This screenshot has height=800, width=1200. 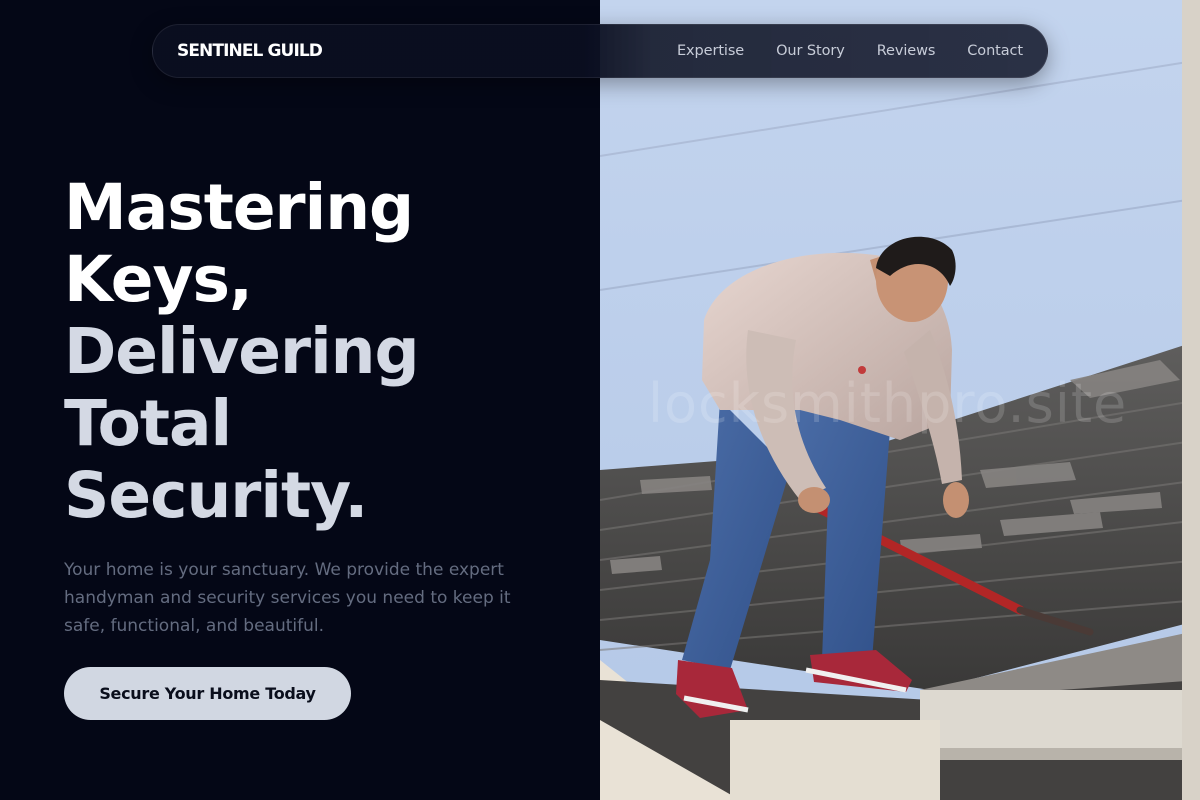 I want to click on nav-link-expertise: Expertise, so click(x=710, y=51).